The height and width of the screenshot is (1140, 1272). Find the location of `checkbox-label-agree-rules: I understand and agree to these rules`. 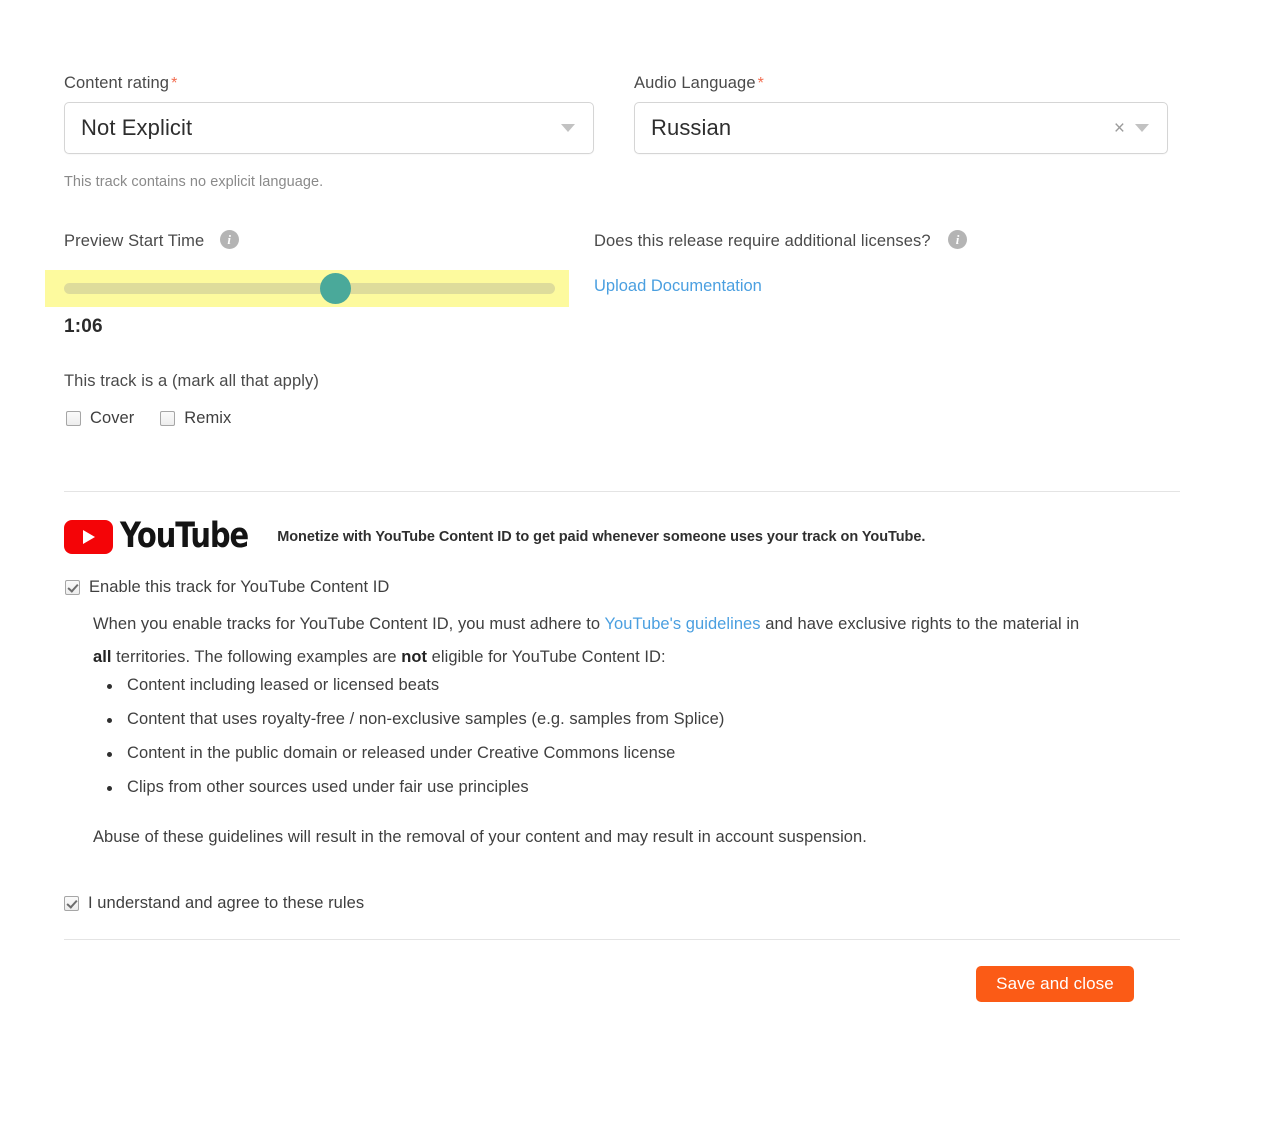

checkbox-label-agree-rules: I understand and agree to these rules is located at coordinates (226, 903).